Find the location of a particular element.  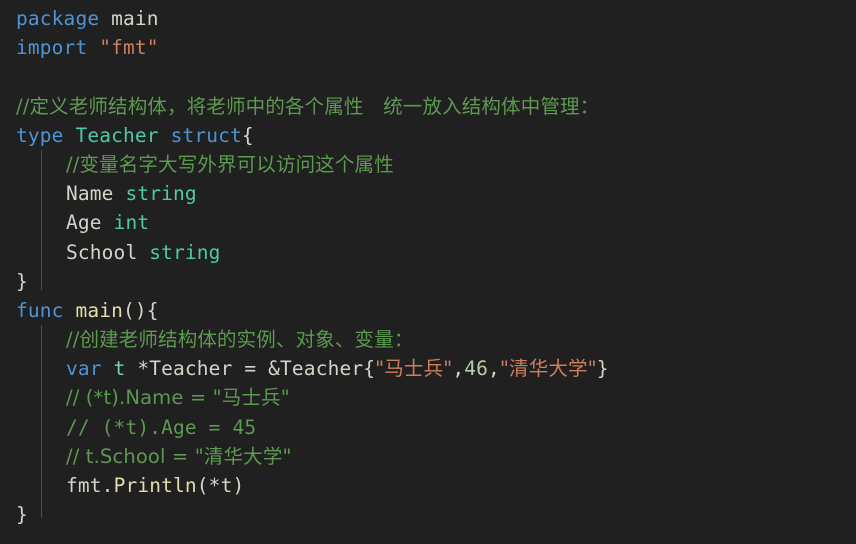

code-line: // (*t).Name = "马士兵" is located at coordinates (428, 397).